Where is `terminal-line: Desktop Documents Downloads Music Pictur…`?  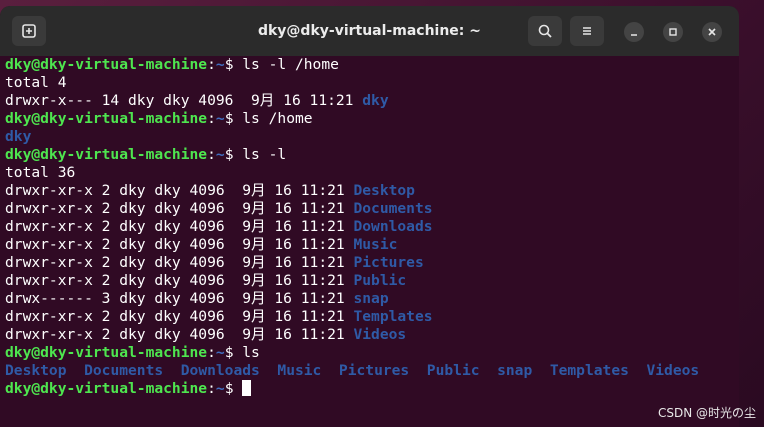
terminal-line: Desktop Documents Downloads Music Pictur… is located at coordinates (372, 371).